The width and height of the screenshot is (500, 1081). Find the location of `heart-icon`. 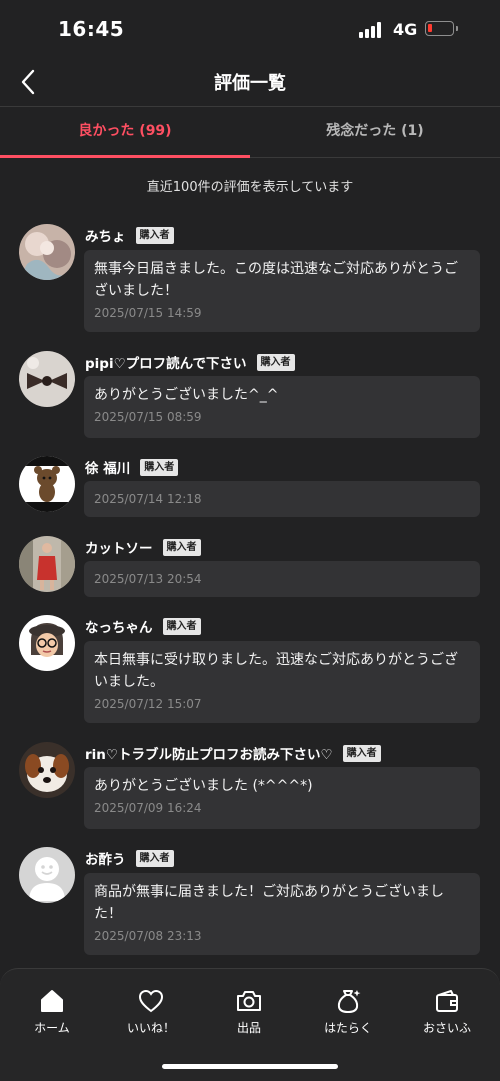

heart-icon is located at coordinates (151, 1001).